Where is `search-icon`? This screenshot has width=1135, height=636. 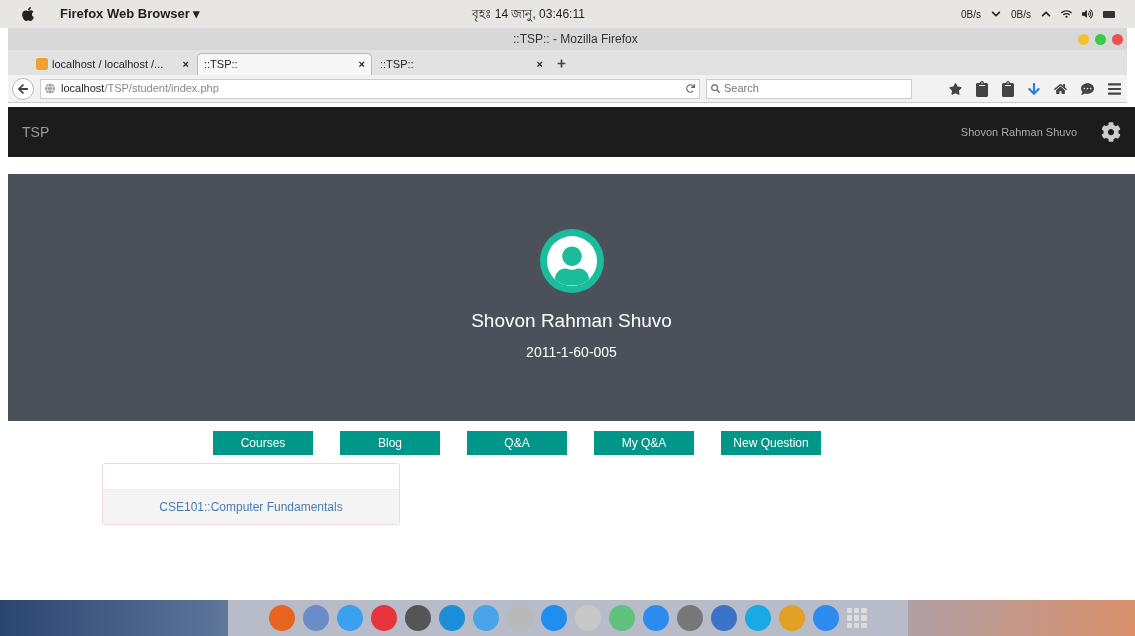
search-icon is located at coordinates (715, 88).